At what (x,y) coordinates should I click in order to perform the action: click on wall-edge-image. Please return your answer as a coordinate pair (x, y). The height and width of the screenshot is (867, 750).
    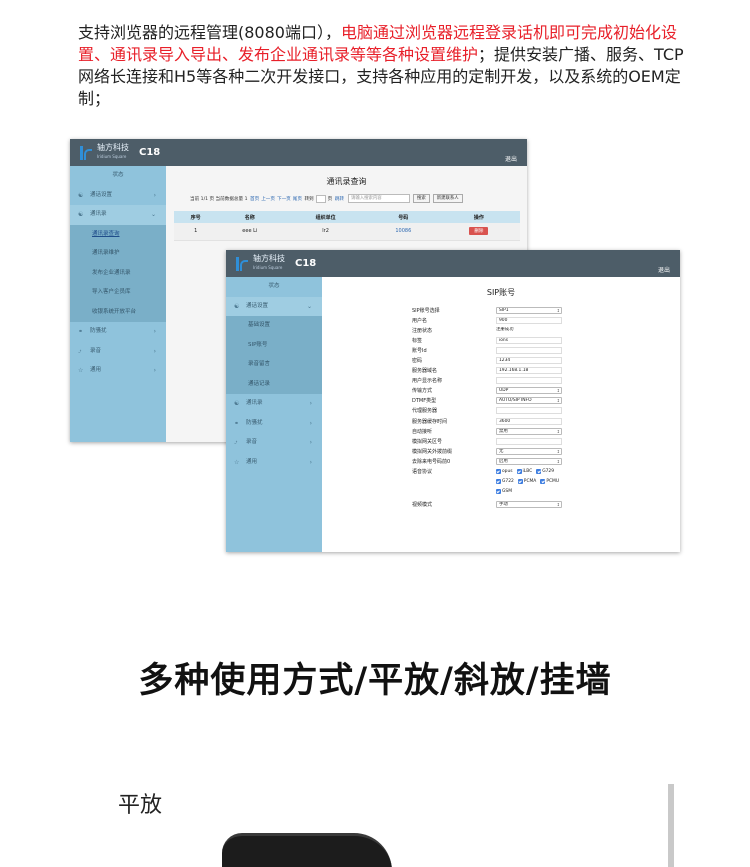
    Looking at the image, I should click on (671, 825).